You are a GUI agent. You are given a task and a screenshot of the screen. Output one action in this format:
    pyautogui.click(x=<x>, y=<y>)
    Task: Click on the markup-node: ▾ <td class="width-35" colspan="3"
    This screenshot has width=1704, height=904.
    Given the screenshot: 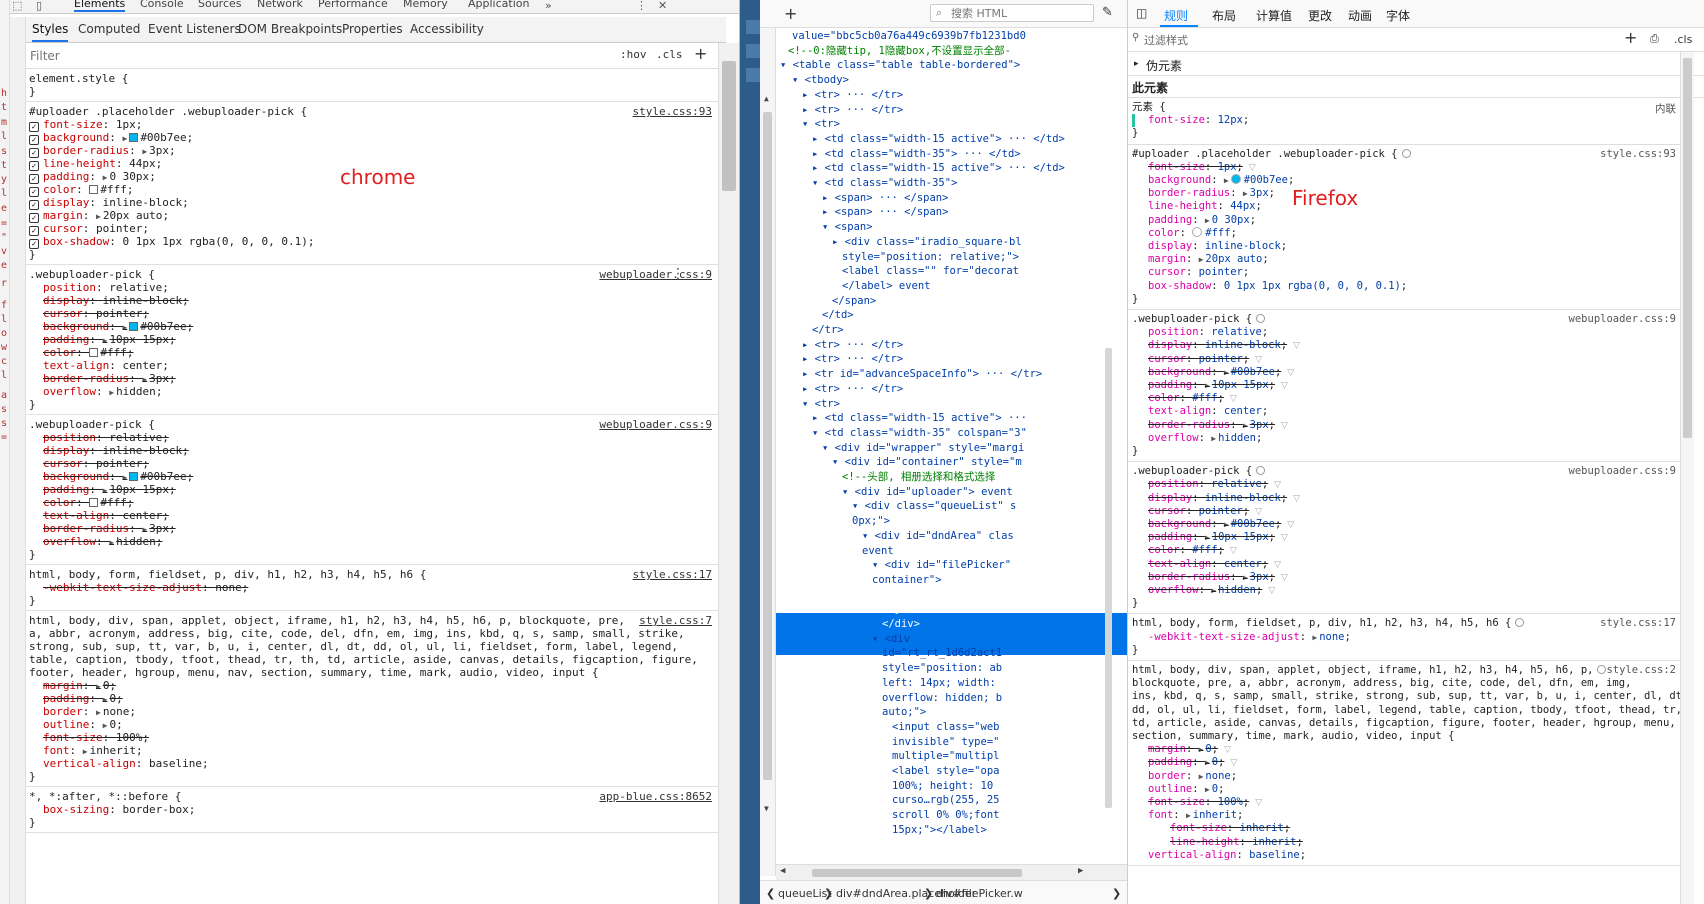 What is the action you would take?
    pyautogui.click(x=919, y=433)
    